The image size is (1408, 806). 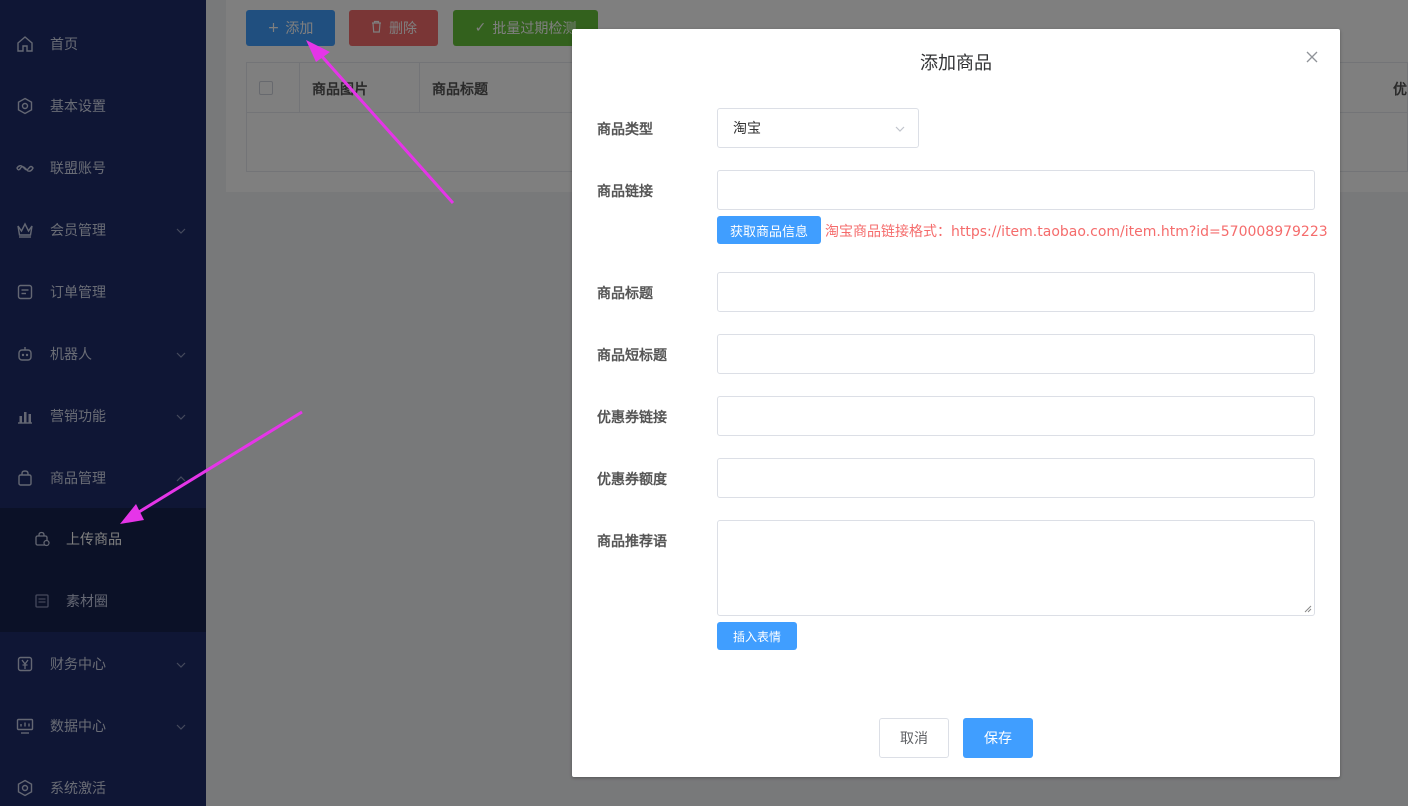 I want to click on fetch-product-info-button: 获取商品信息, so click(x=769, y=230).